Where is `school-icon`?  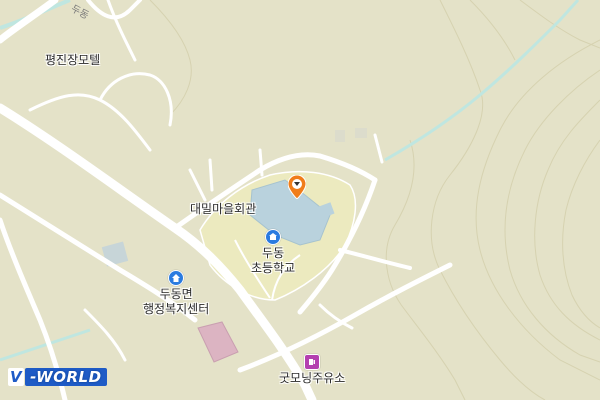 school-icon is located at coordinates (273, 237).